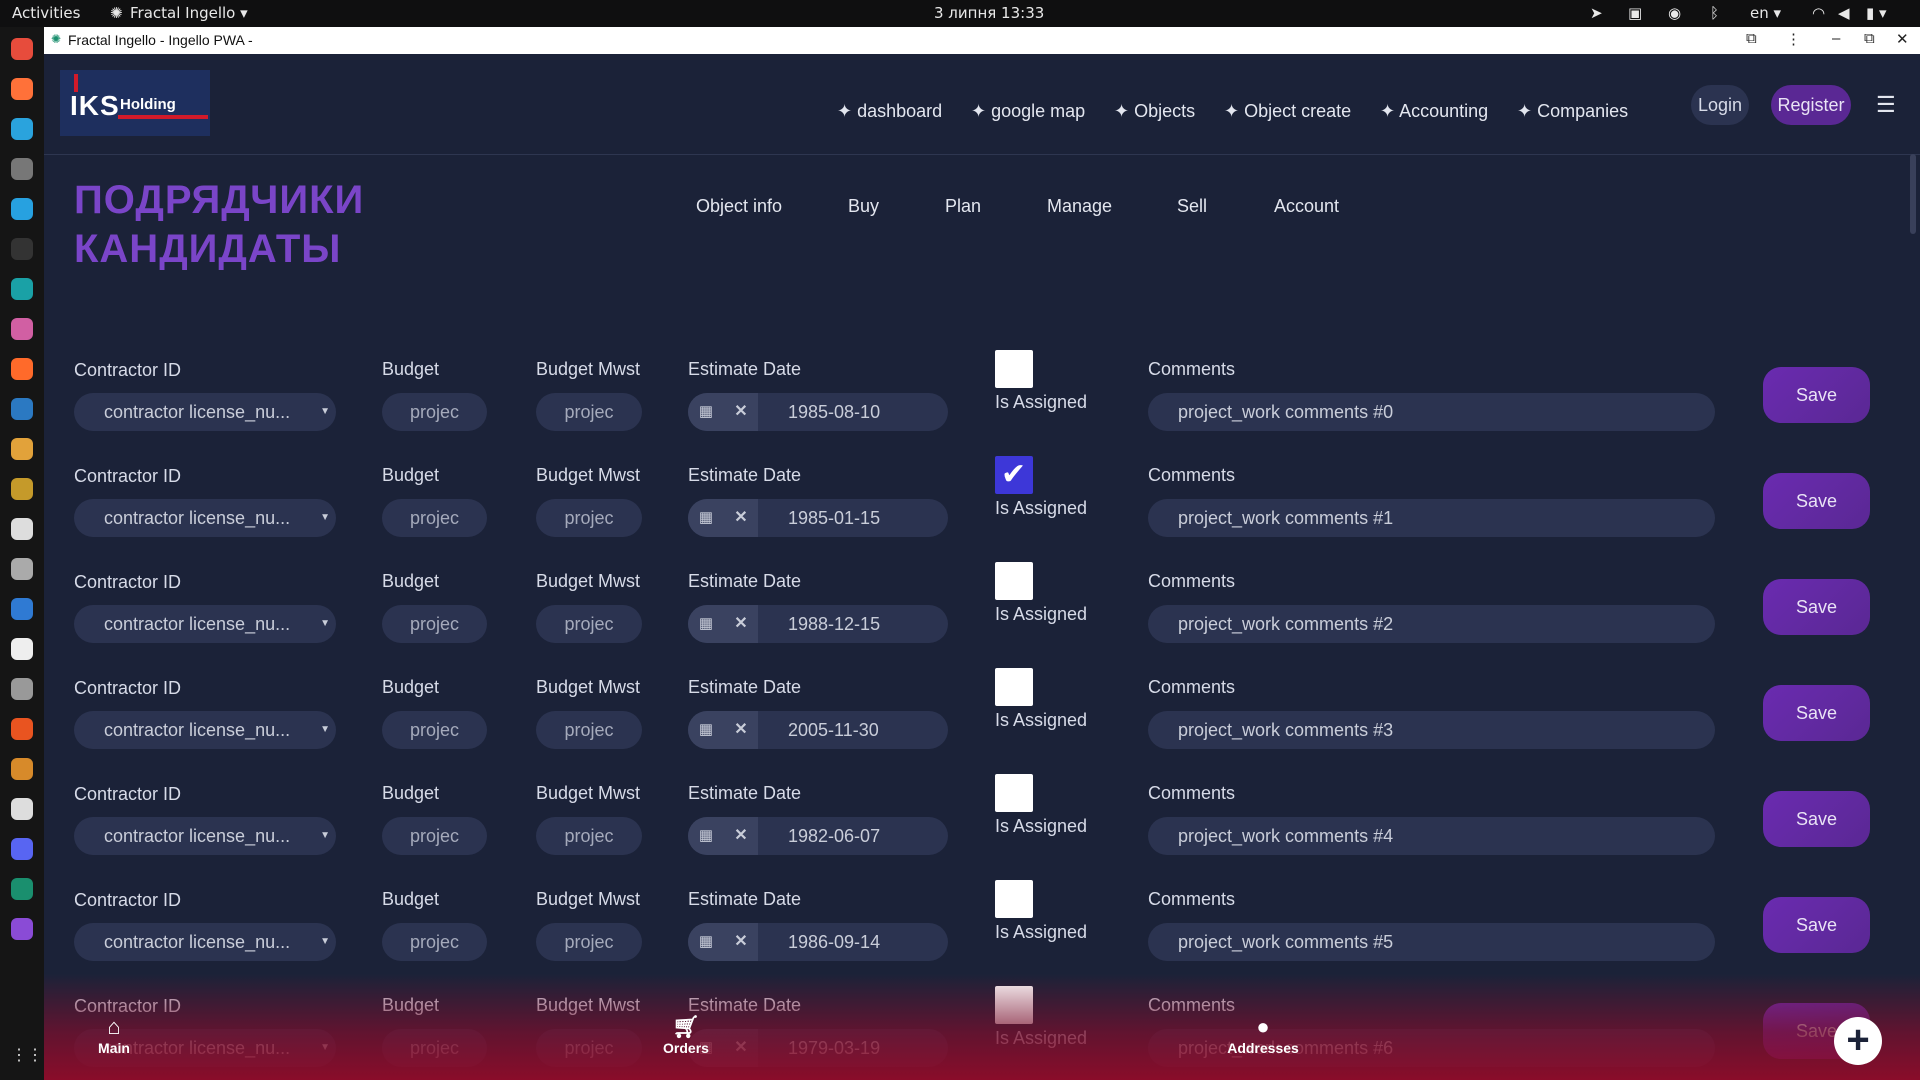 The height and width of the screenshot is (1080, 1920). Describe the element at coordinates (1431, 836) in the screenshot. I see `comments-input: project_work comments #4` at that location.